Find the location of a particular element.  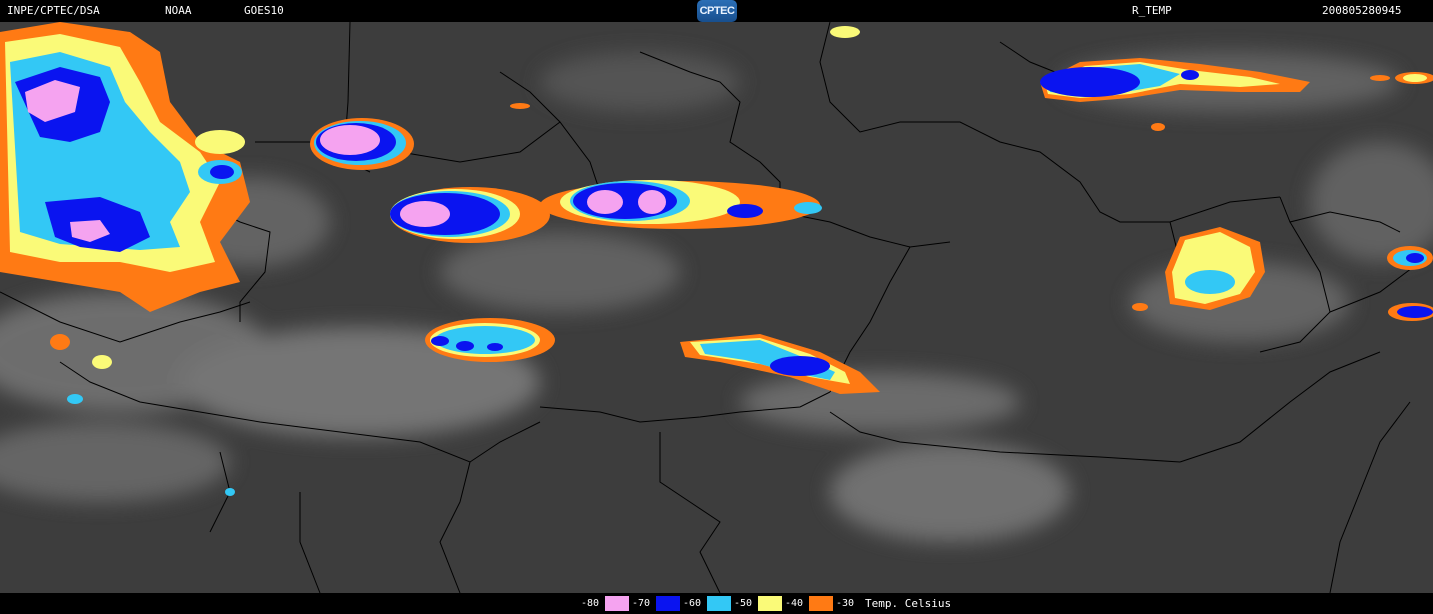

cptec-logo: CPTEC is located at coordinates (717, 11).